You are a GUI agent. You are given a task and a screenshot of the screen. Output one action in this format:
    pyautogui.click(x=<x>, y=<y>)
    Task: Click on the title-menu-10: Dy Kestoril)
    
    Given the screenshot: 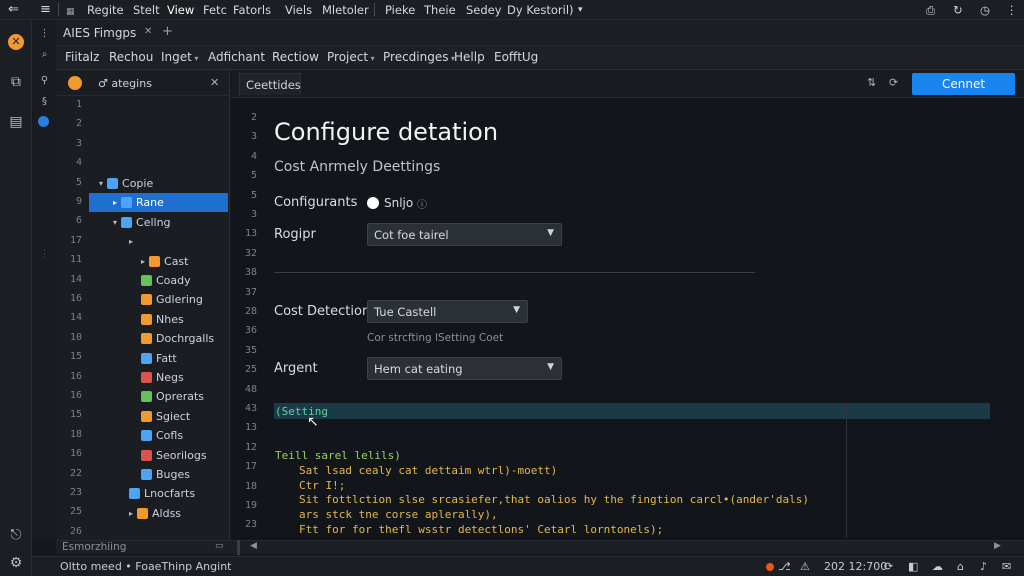 What is the action you would take?
    pyautogui.click(x=540, y=10)
    